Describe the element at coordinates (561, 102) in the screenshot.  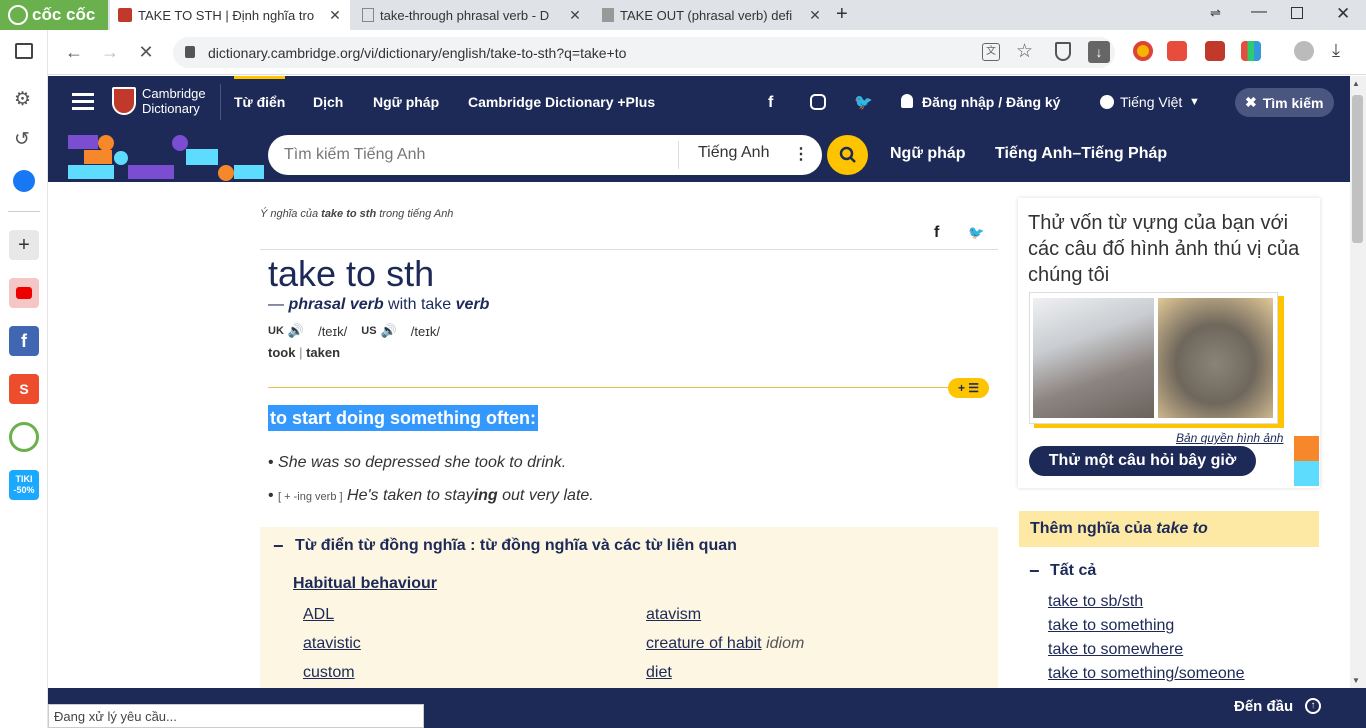
I see `nav-plus: Cambridge Dictionary +Plus` at that location.